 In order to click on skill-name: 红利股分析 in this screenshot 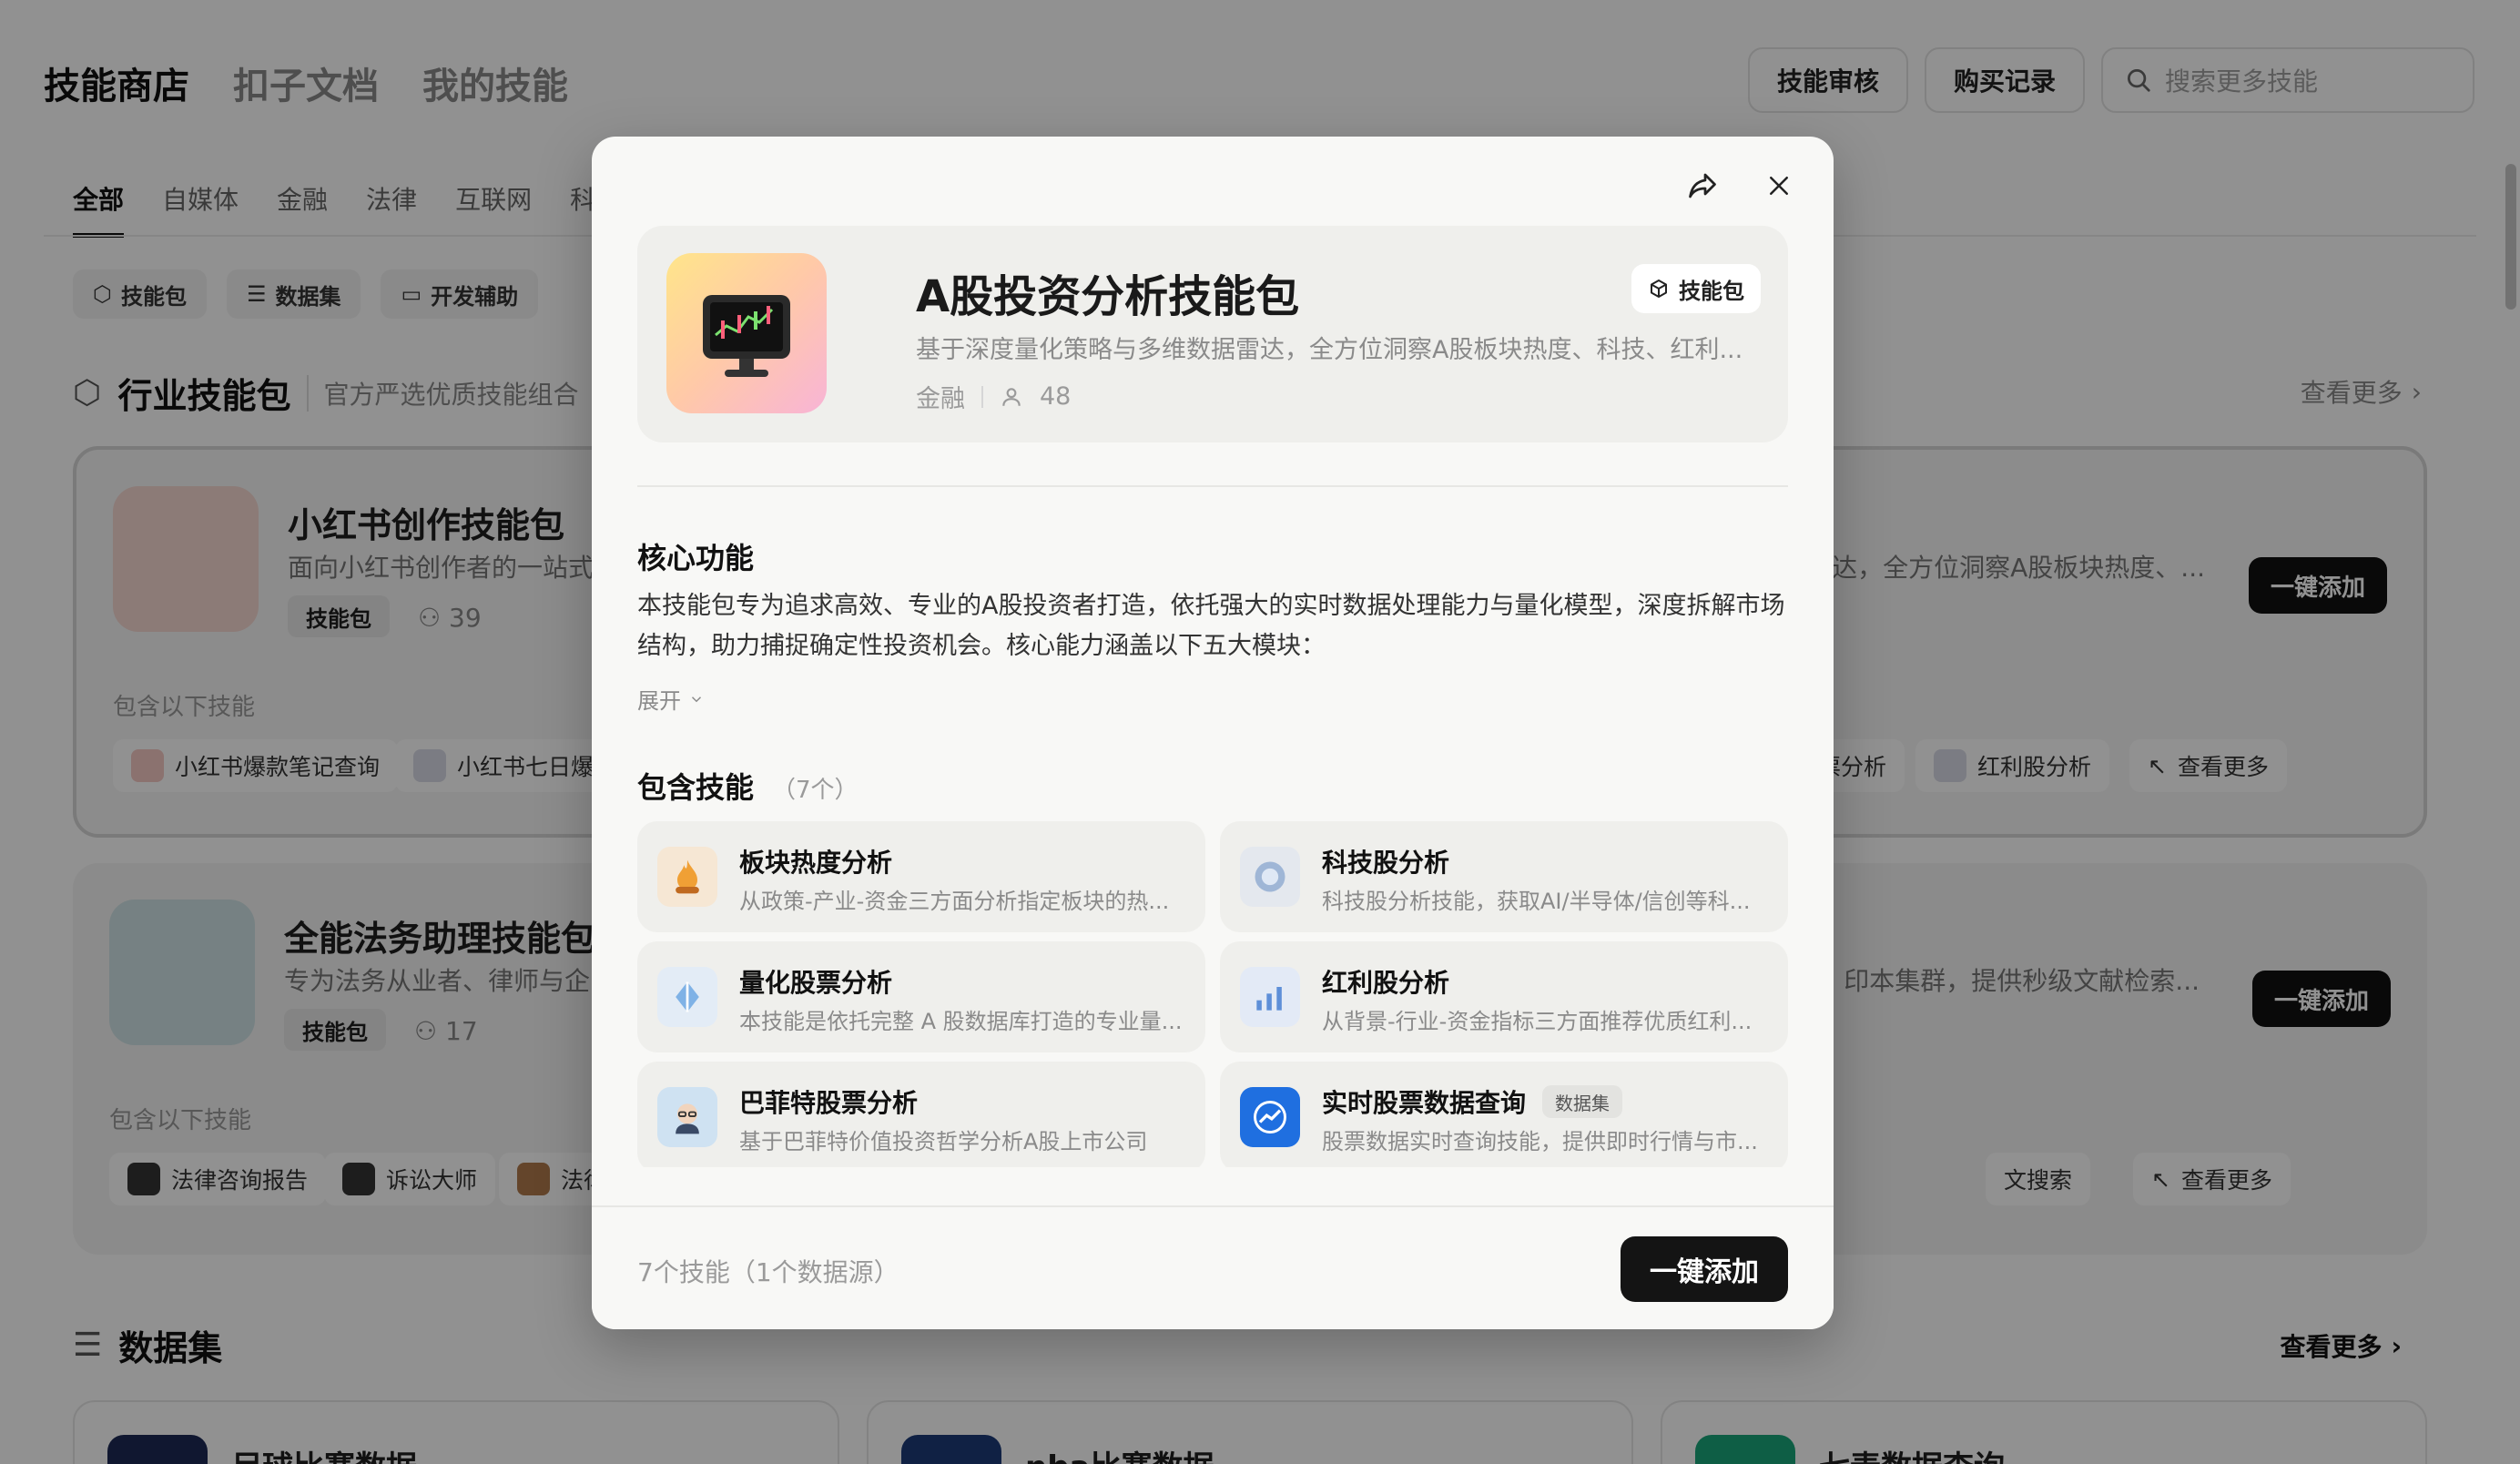, I will do `click(1385, 982)`.